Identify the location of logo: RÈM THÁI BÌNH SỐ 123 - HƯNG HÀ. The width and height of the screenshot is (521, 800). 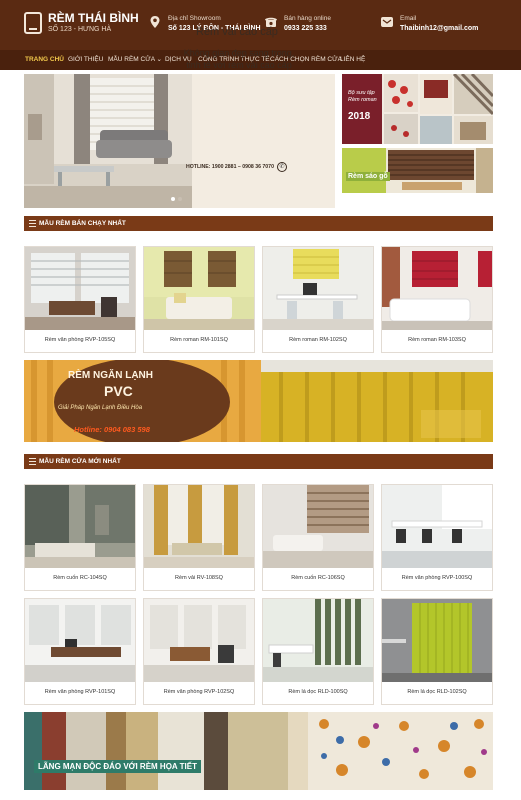
(81, 23).